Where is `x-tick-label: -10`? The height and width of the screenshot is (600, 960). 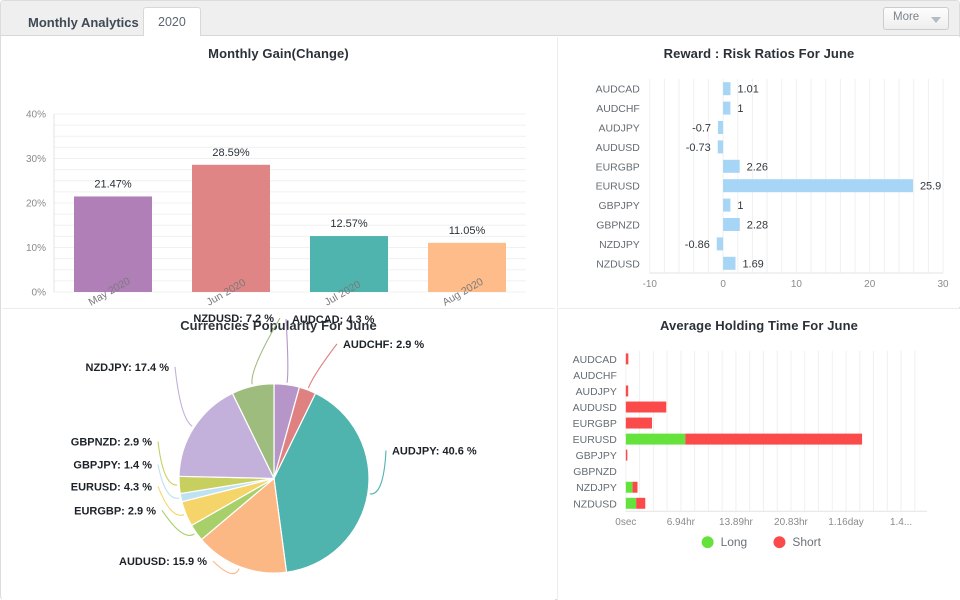 x-tick-label: -10 is located at coordinates (650, 284).